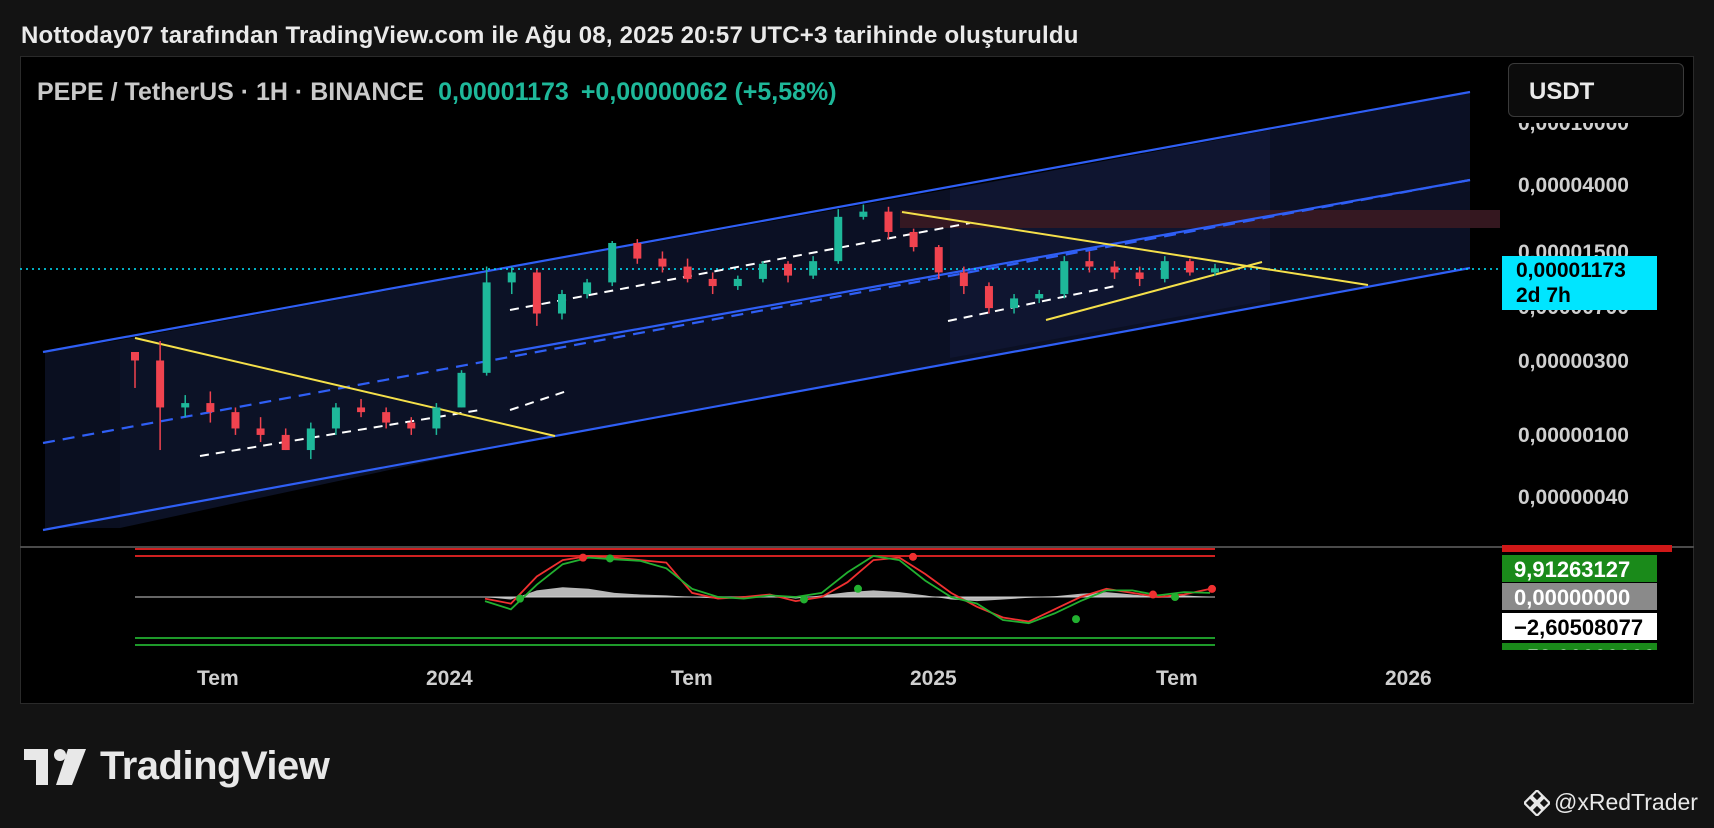 The height and width of the screenshot is (828, 1714). Describe the element at coordinates (215, 766) in the screenshot. I see `logo-wordmark: TradingView` at that location.